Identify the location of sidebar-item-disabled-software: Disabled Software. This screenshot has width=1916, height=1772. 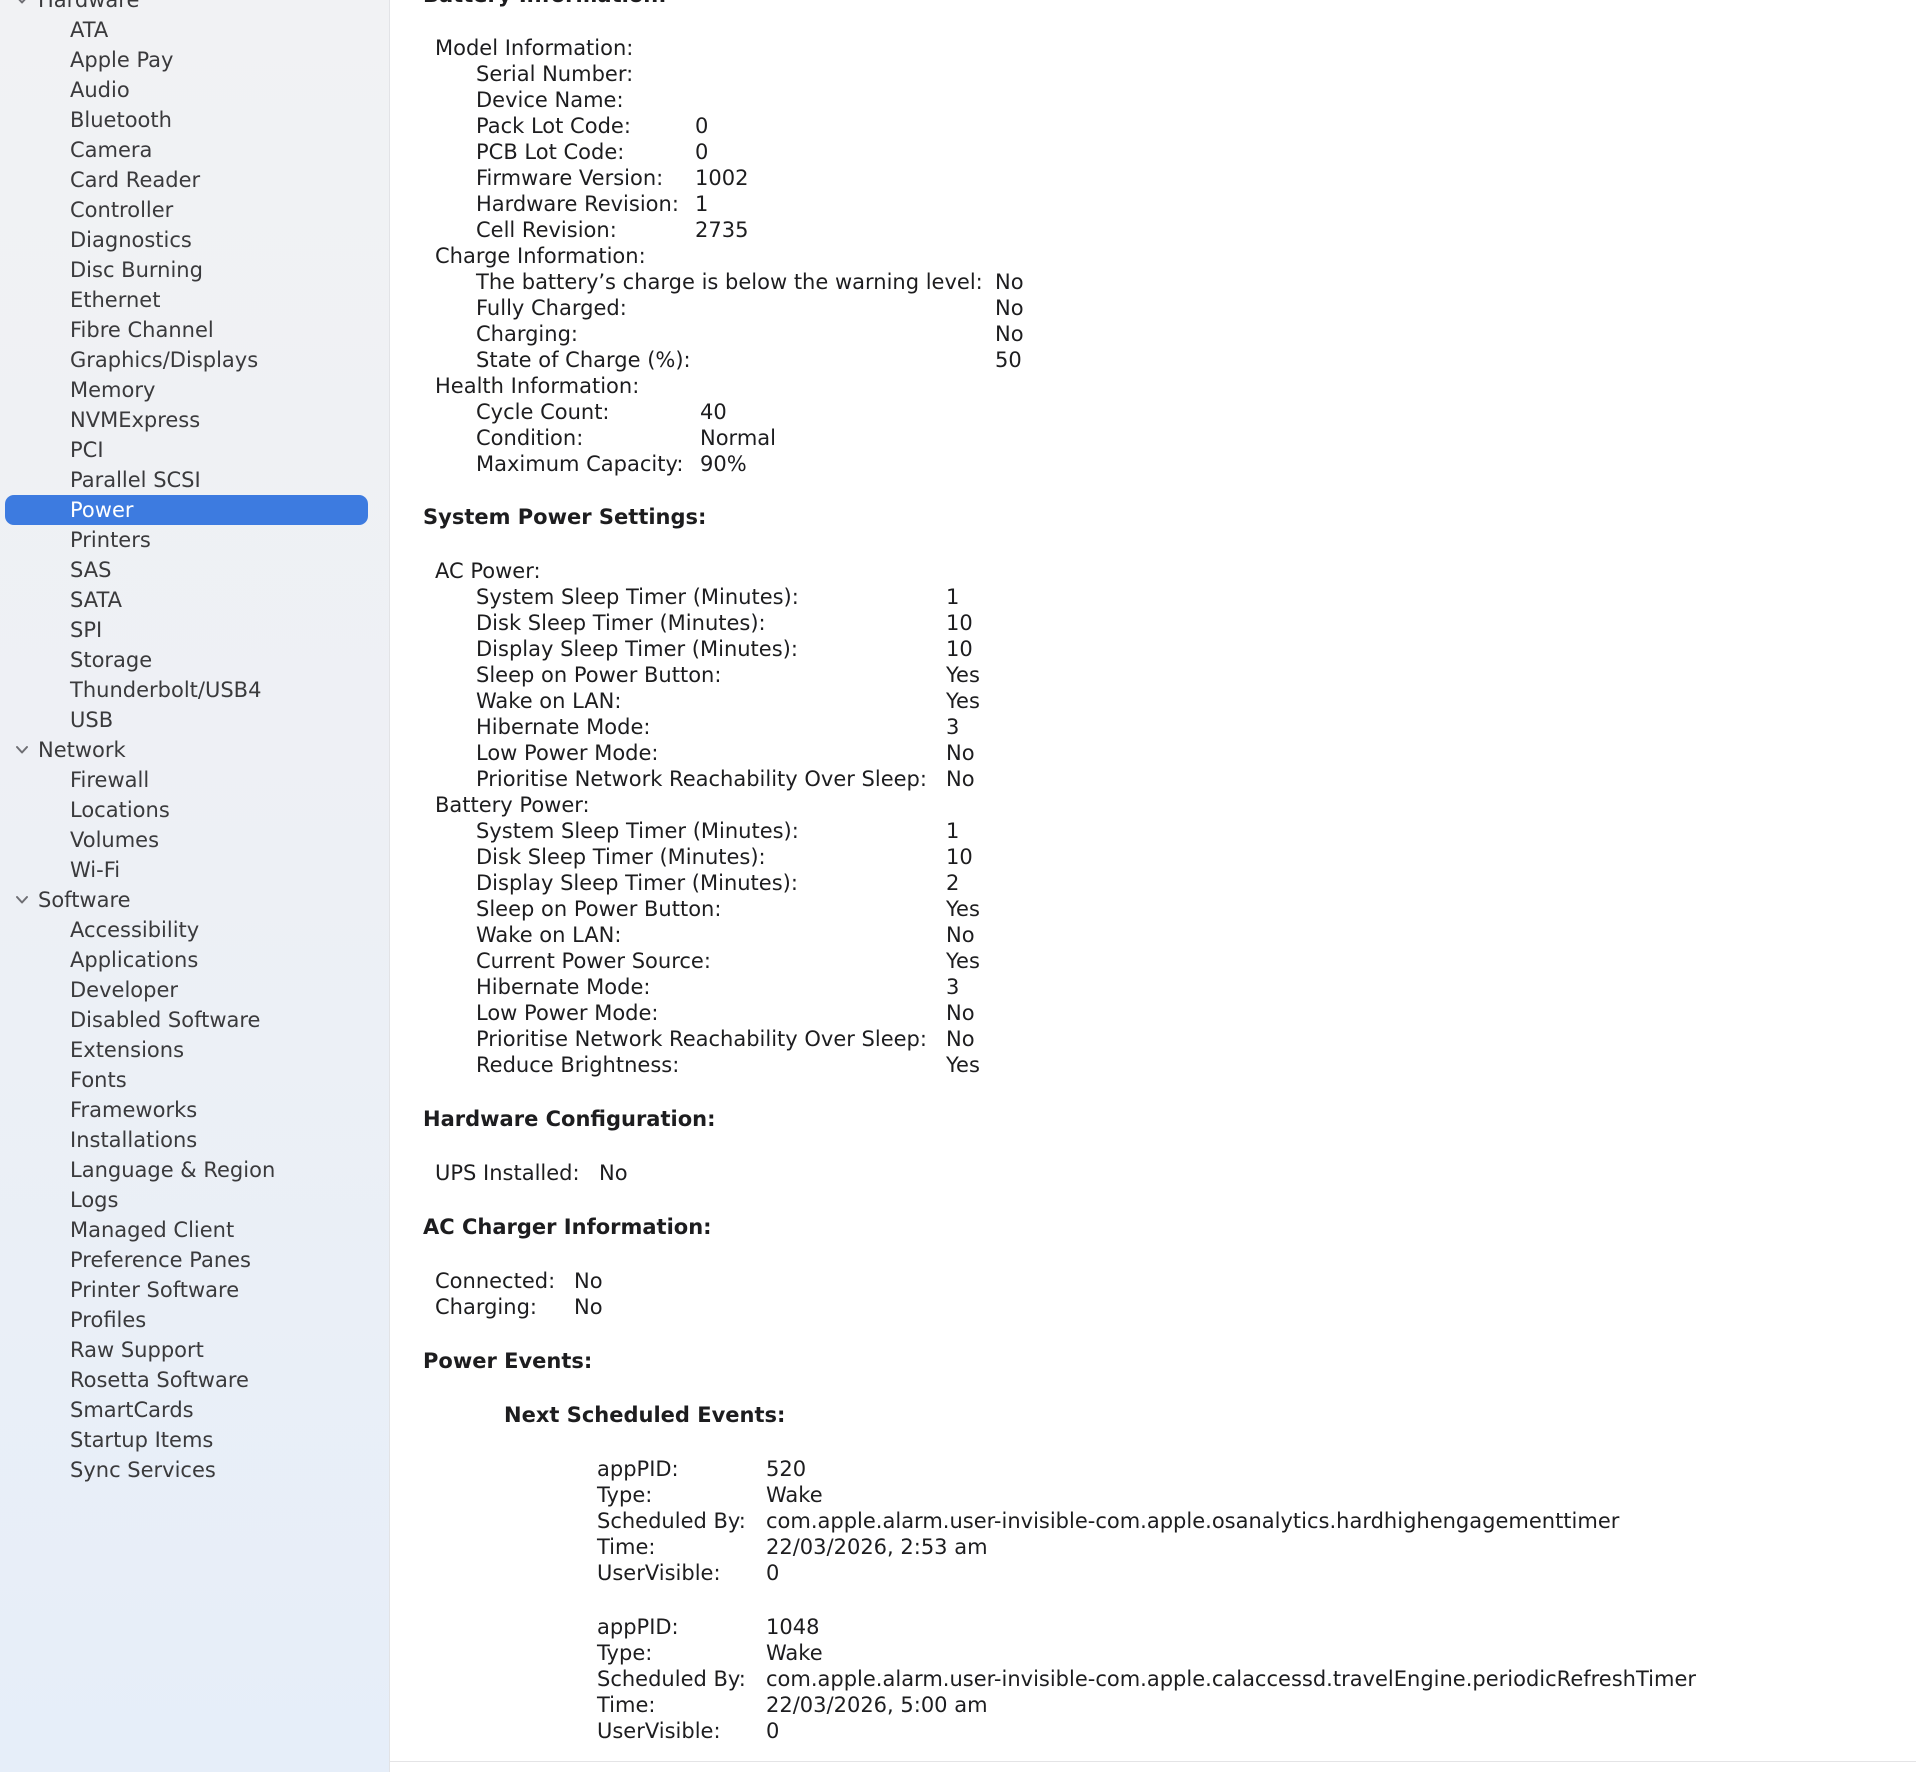
(194, 1020).